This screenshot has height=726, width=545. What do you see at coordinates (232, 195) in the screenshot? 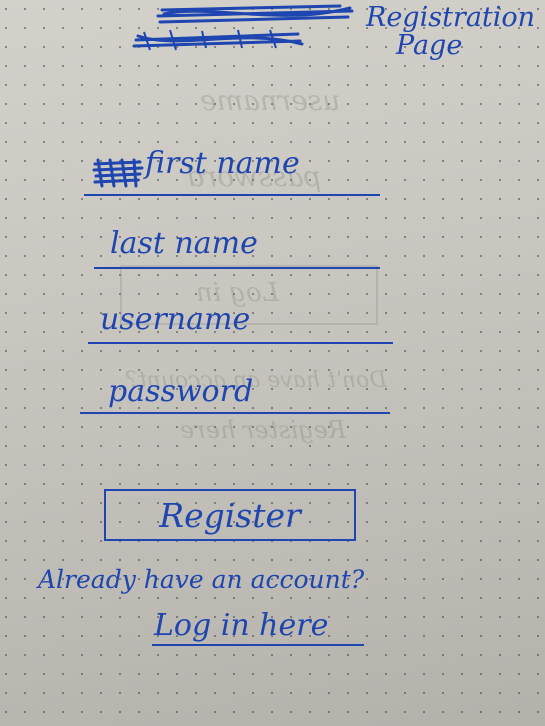
I see `first-name-line` at bounding box center [232, 195].